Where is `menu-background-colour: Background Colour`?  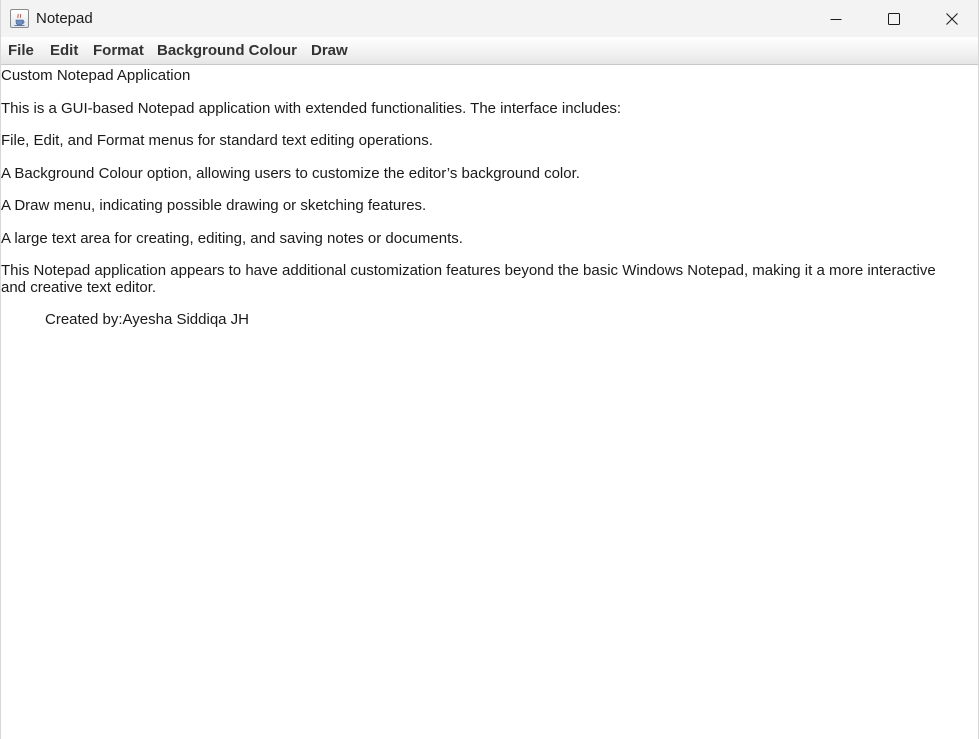
menu-background-colour: Background Colour is located at coordinates (227, 50).